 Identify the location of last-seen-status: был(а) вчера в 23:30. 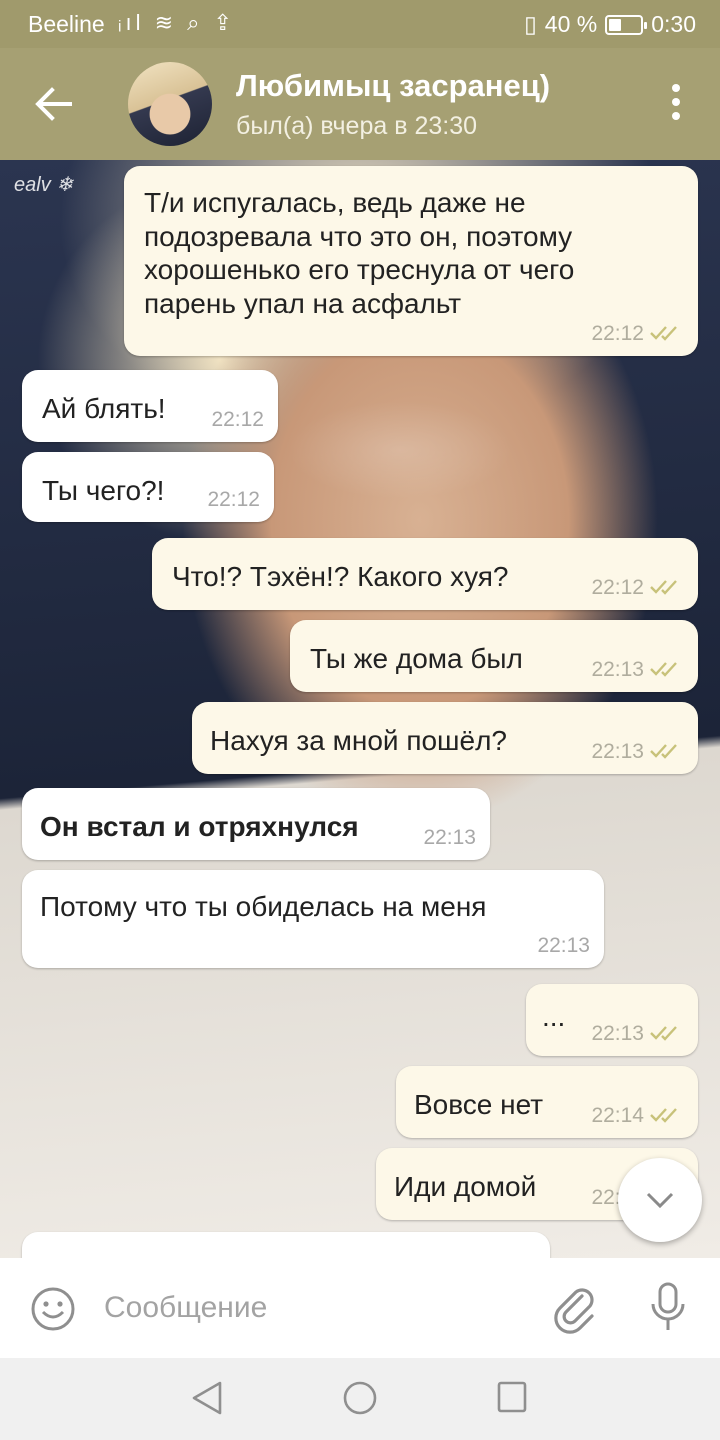
(357, 126).